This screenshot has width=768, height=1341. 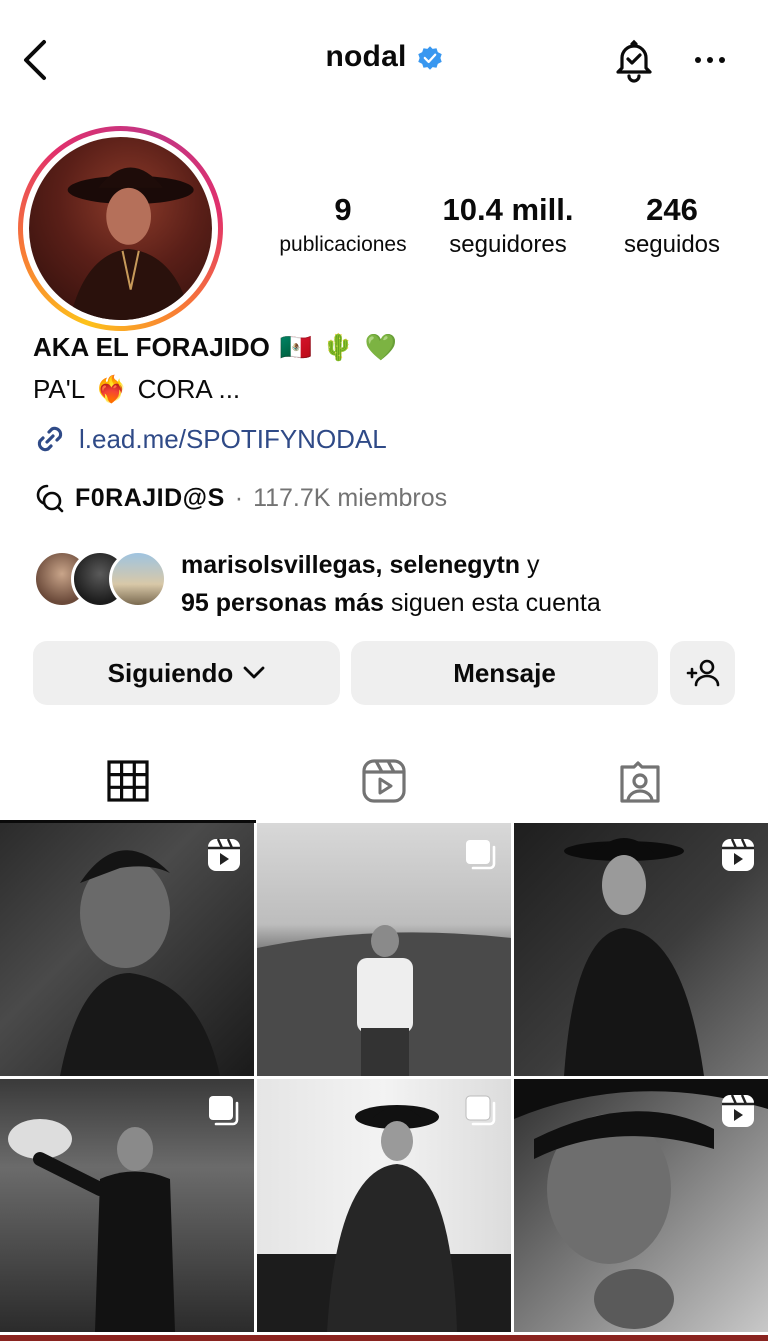 I want to click on following-button-label: Siguiendo, so click(x=170, y=672).